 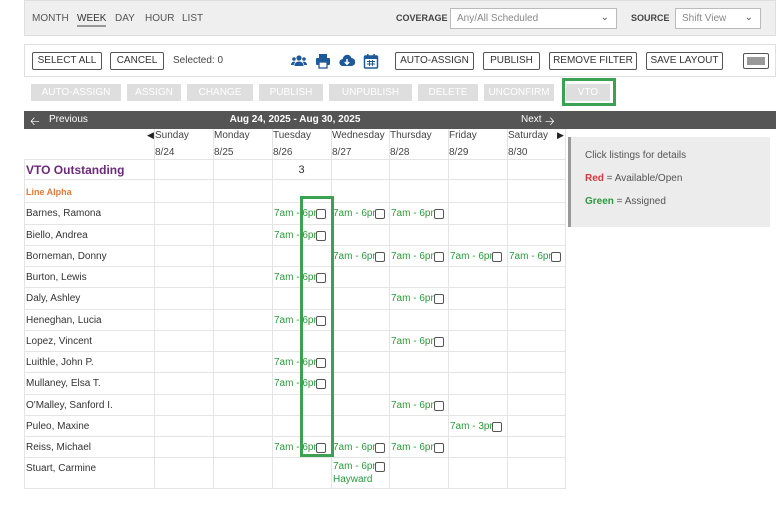 I want to click on grid-column-line, so click(x=24, y=323).